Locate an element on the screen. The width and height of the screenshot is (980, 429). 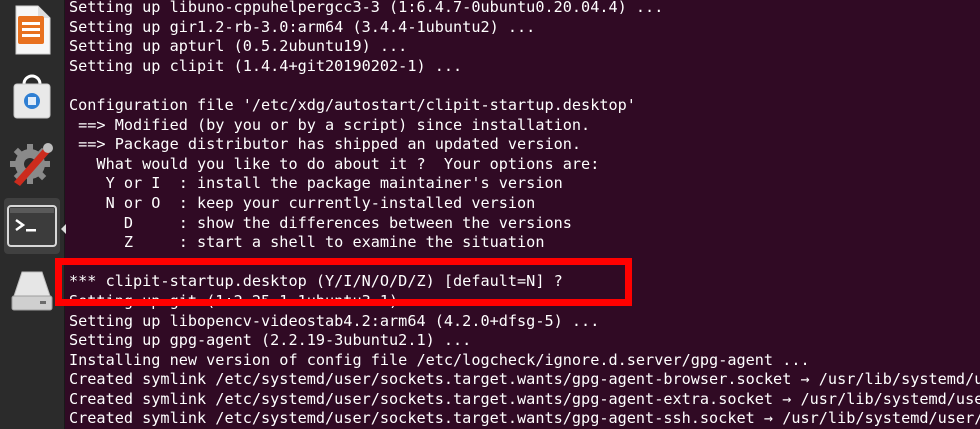
removable-drive-launcher is located at coordinates (32, 290).